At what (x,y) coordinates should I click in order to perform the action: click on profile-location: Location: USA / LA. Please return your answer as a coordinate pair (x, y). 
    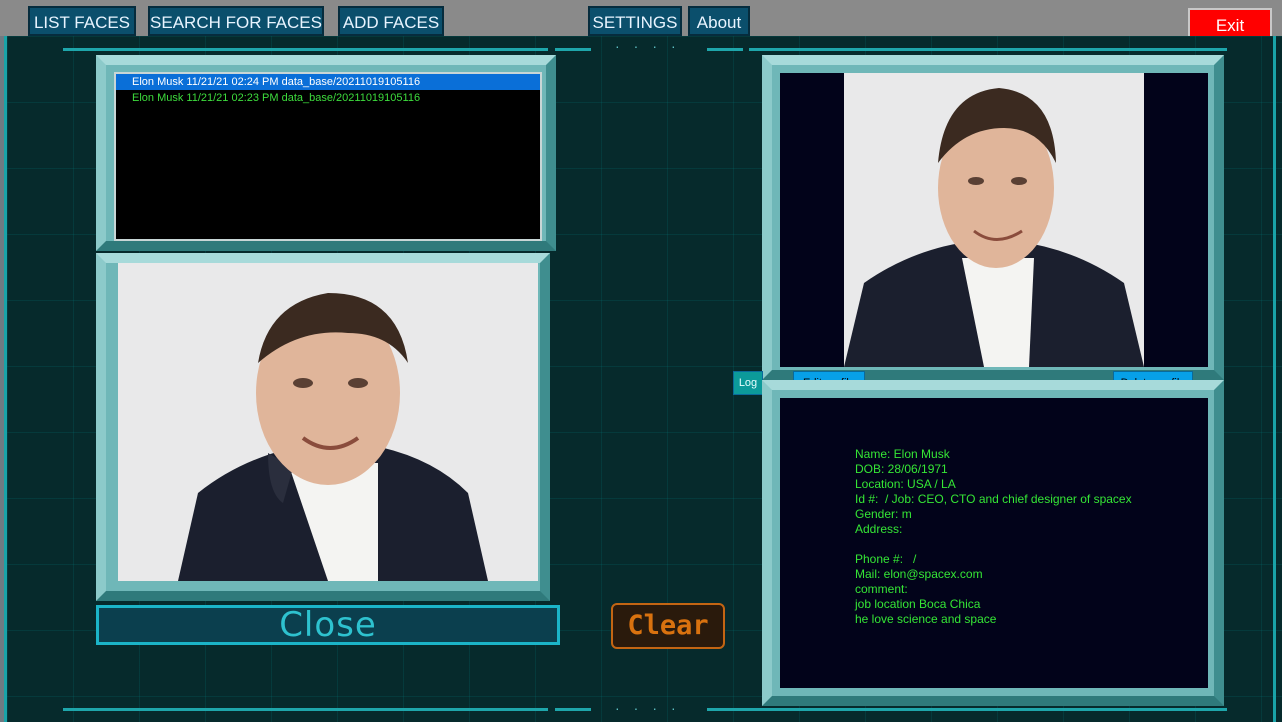
    Looking at the image, I should click on (905, 484).